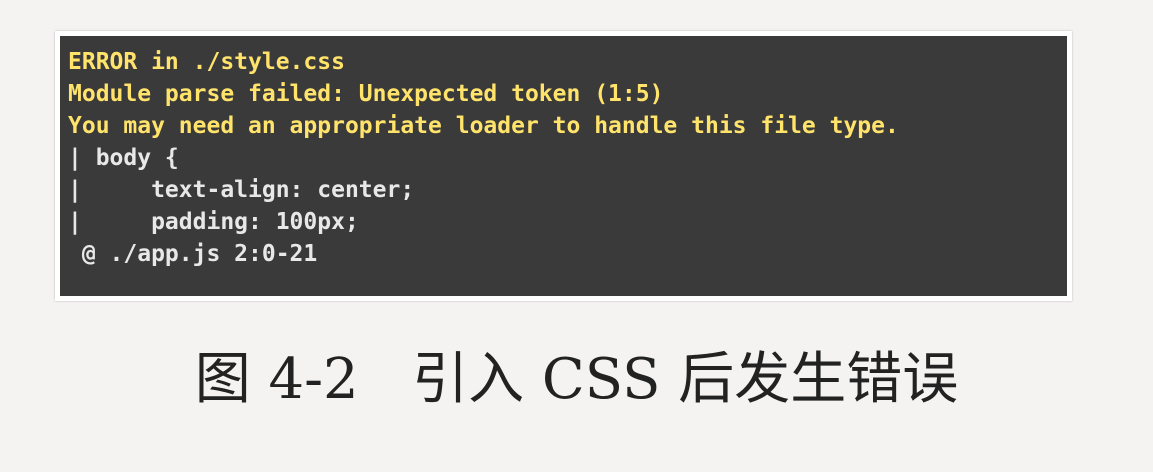 This screenshot has width=1153, height=472. What do you see at coordinates (206, 62) in the screenshot?
I see `terminal-line-error: ERROR in ./style.css` at bounding box center [206, 62].